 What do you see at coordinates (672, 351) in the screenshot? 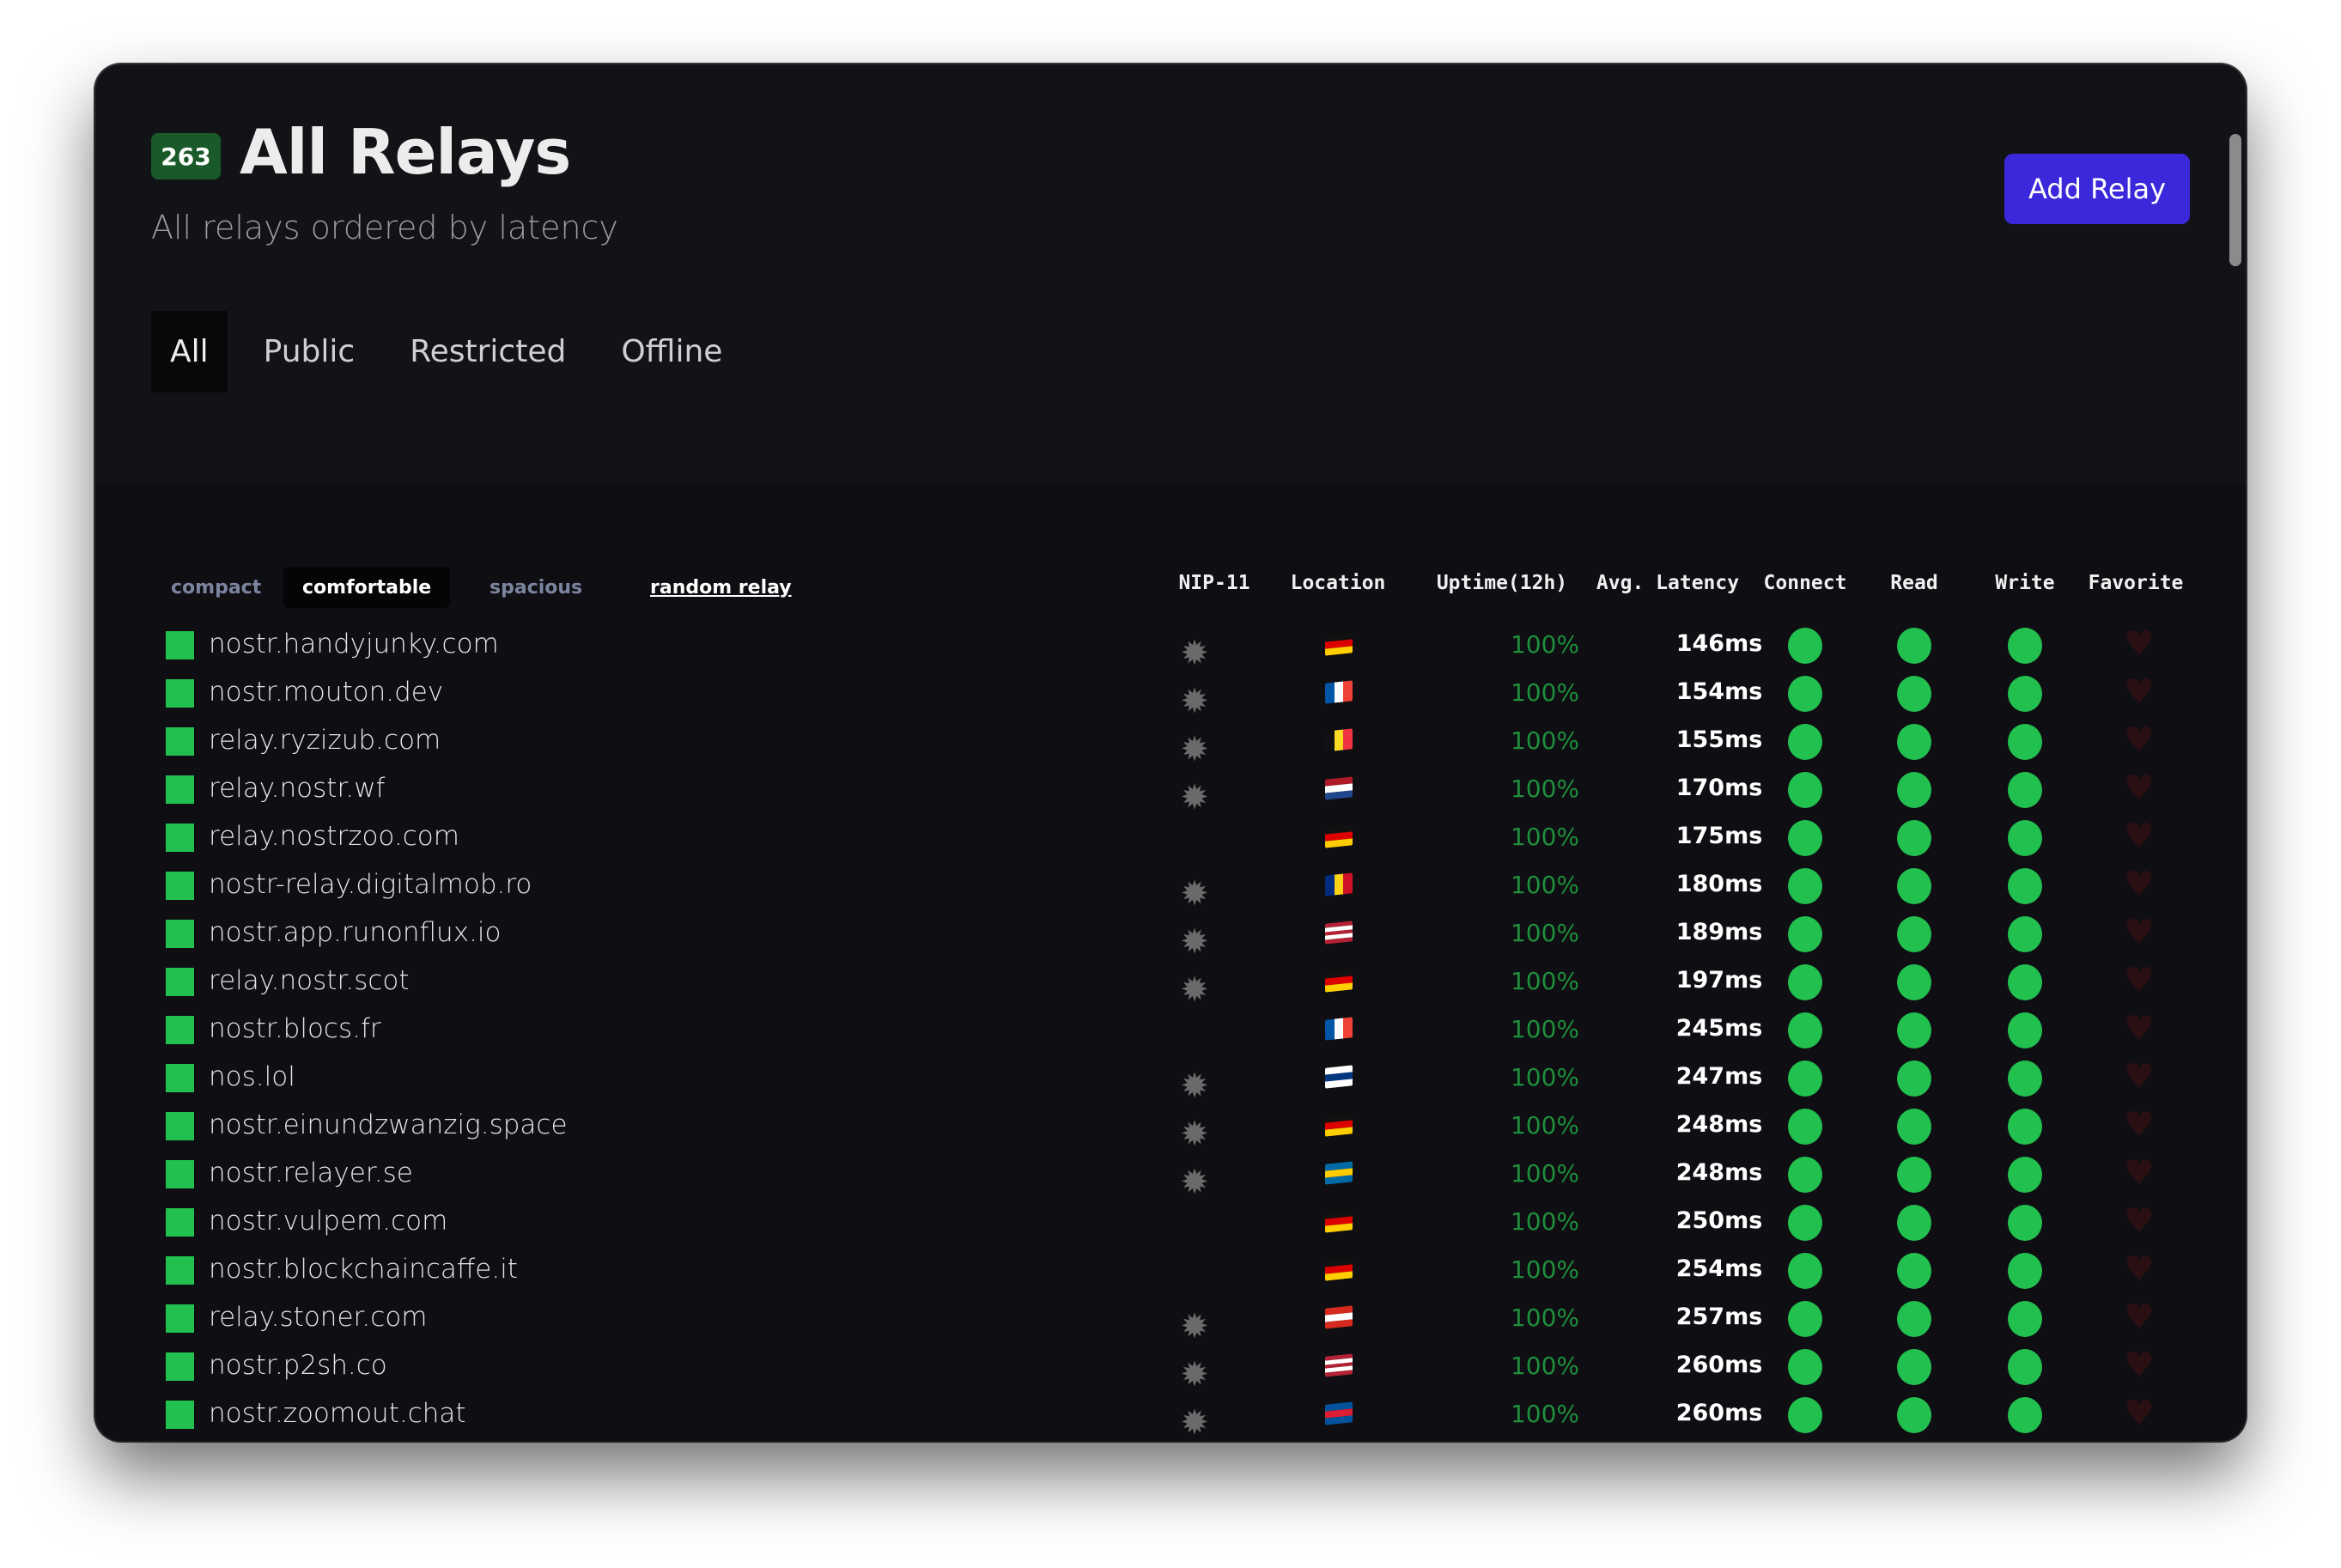
I see `tab-offline: Offline` at bounding box center [672, 351].